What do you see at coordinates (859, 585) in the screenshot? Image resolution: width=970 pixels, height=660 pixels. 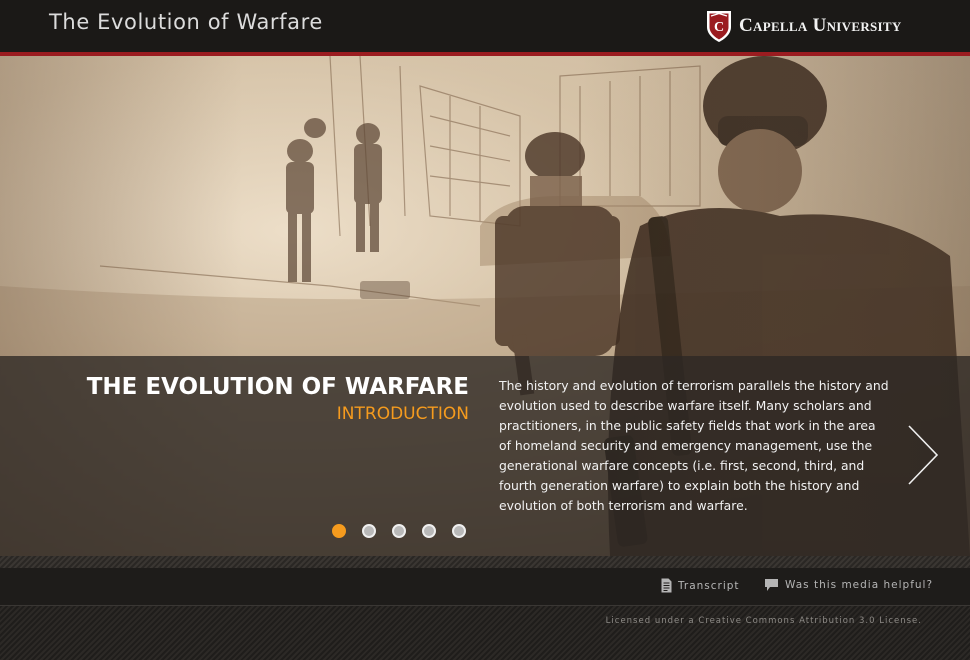 I see `feedback-label: Was this media helpful?` at bounding box center [859, 585].